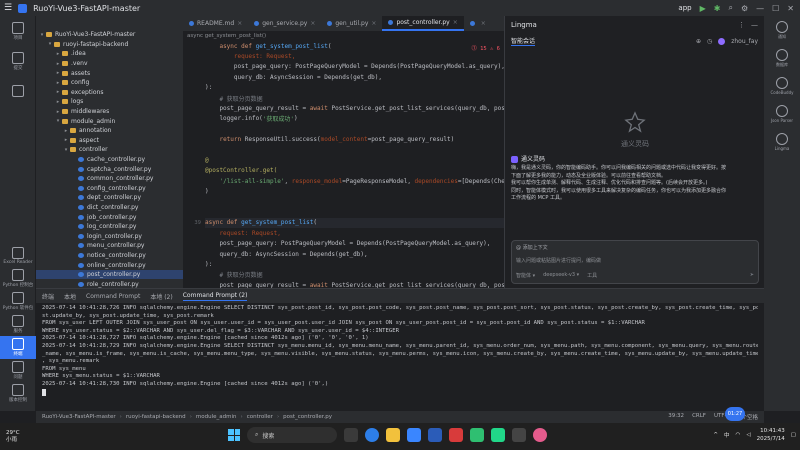 The height and width of the screenshot is (450, 800). Describe the element at coordinates (676, 417) in the screenshot. I see `status-item: 39:32` at that location.